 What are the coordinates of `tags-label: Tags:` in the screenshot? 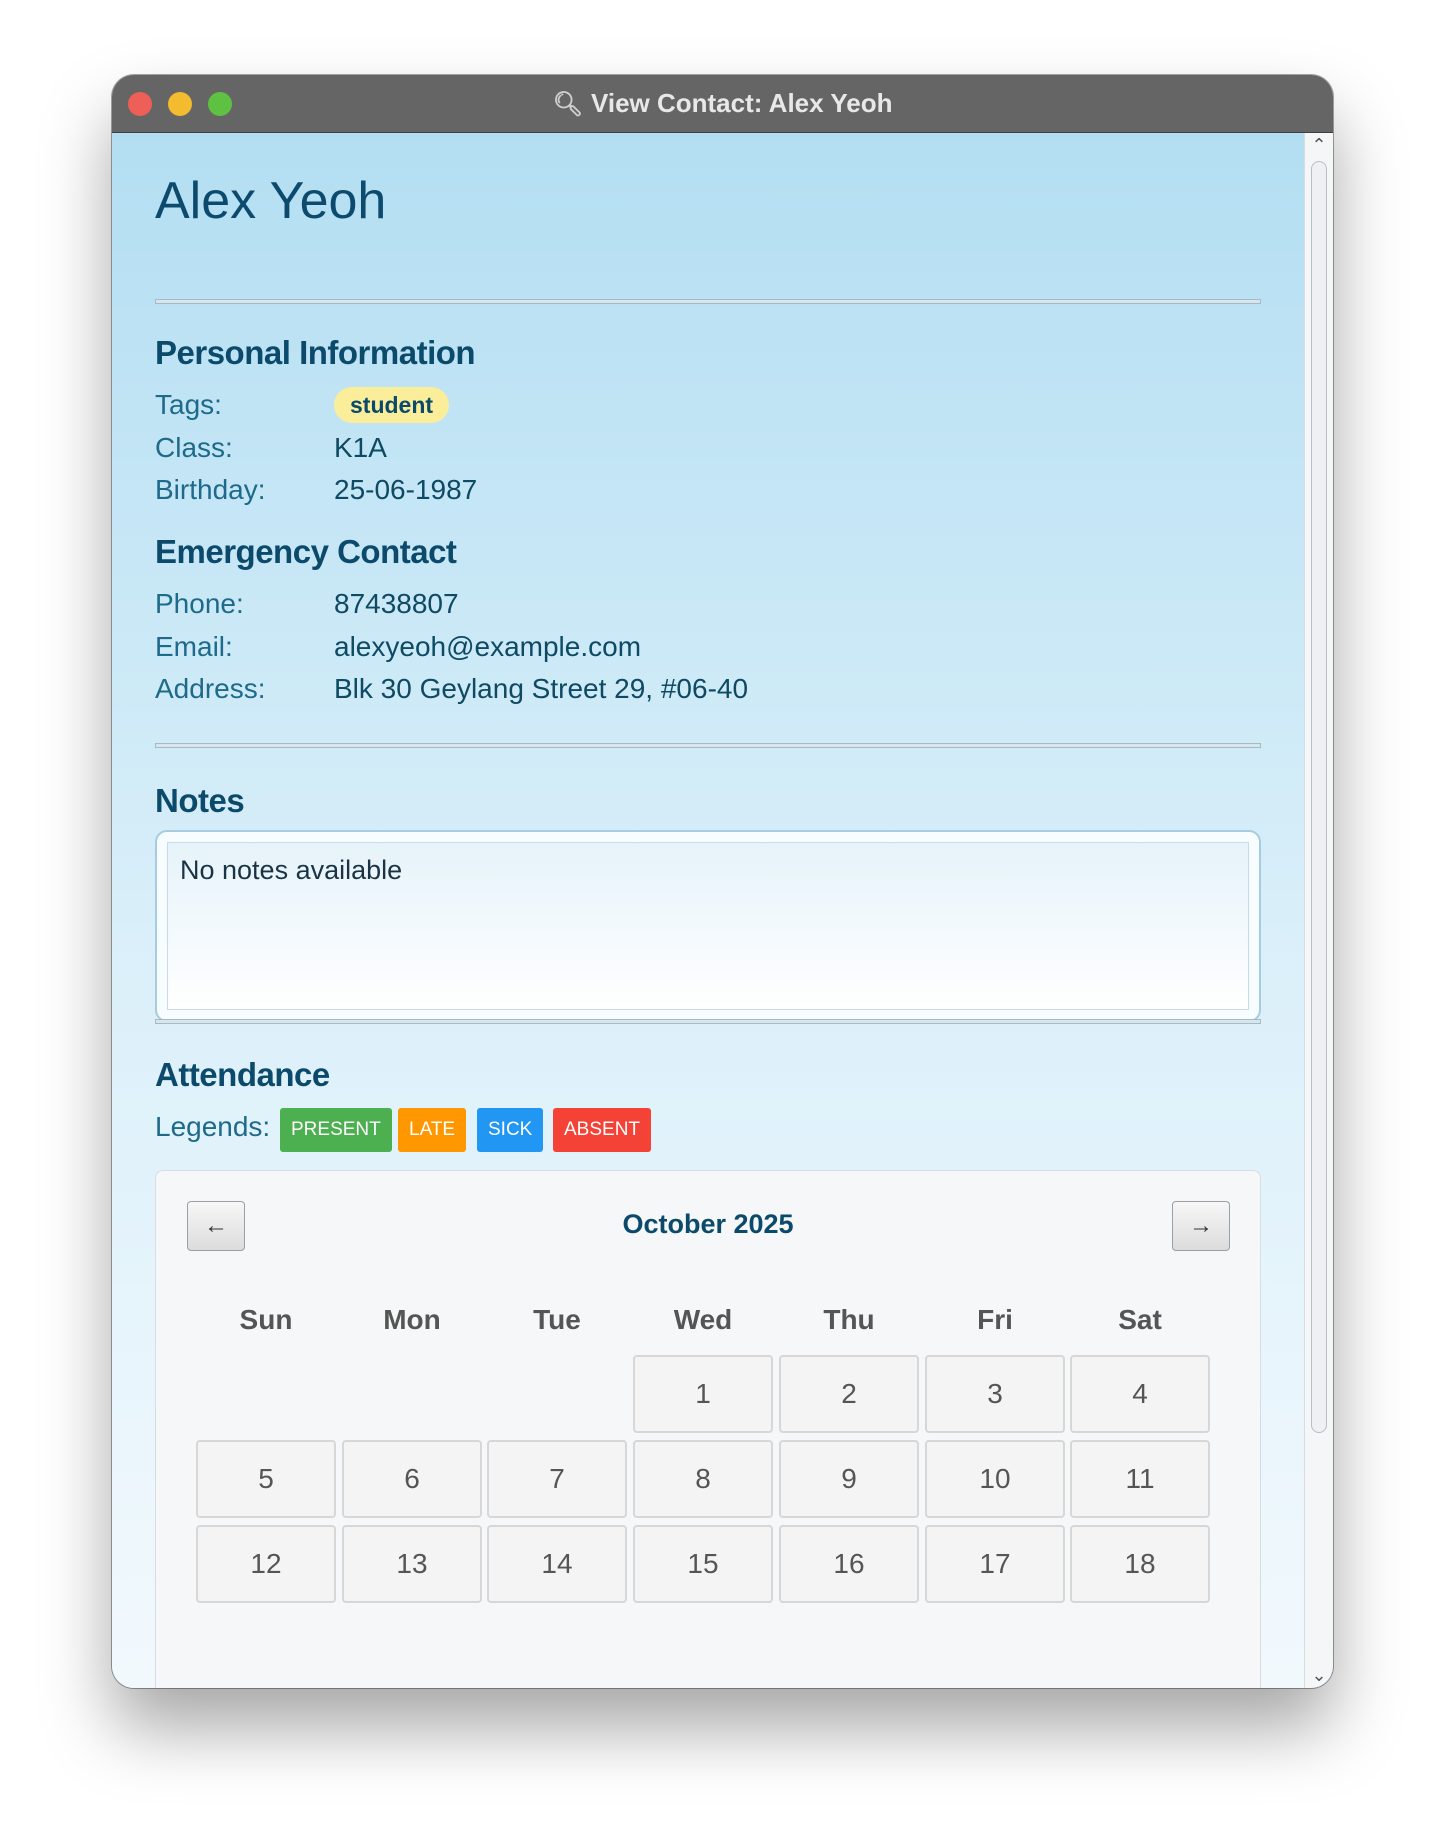 It's located at (188, 404).